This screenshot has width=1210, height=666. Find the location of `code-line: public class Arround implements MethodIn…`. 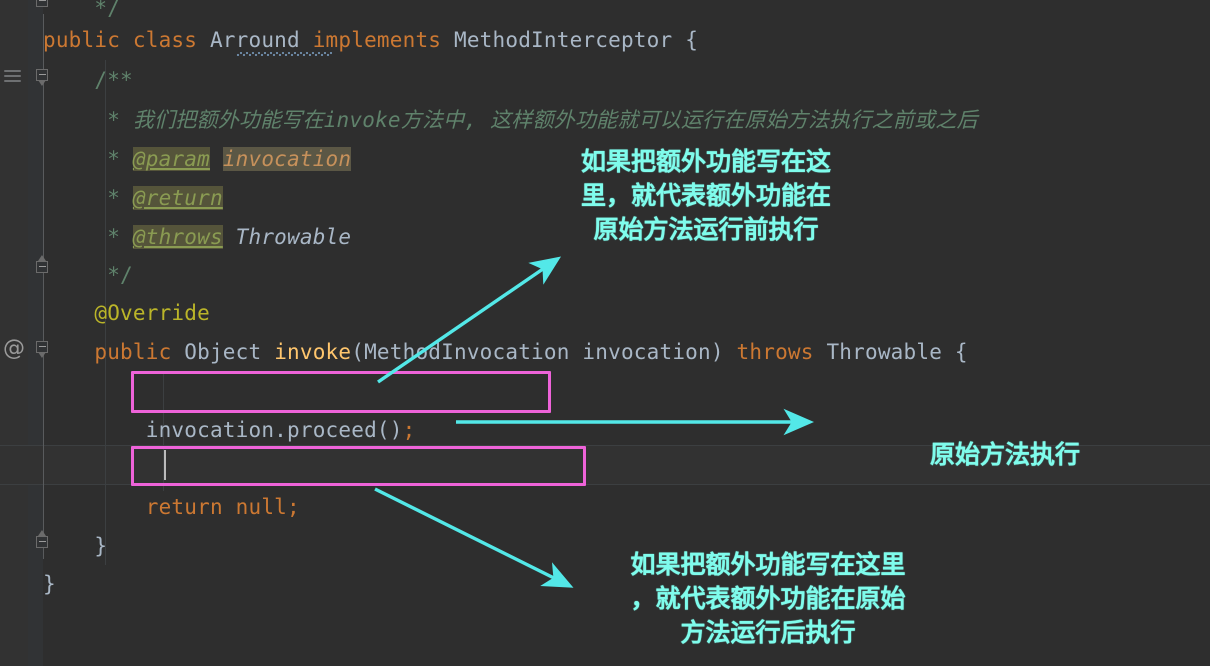

code-line: public class Arround implements MethodIn… is located at coordinates (370, 40).